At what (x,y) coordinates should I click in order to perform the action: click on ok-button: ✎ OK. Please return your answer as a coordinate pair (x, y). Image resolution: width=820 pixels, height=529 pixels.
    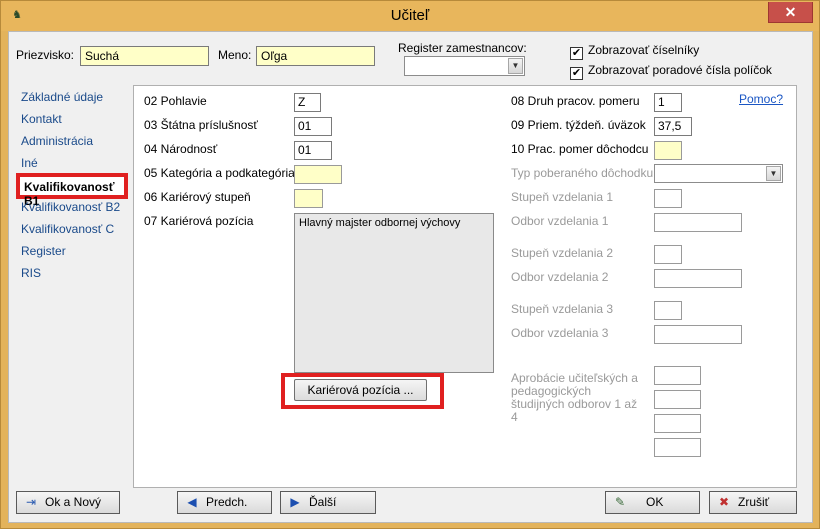
    Looking at the image, I should click on (652, 502).